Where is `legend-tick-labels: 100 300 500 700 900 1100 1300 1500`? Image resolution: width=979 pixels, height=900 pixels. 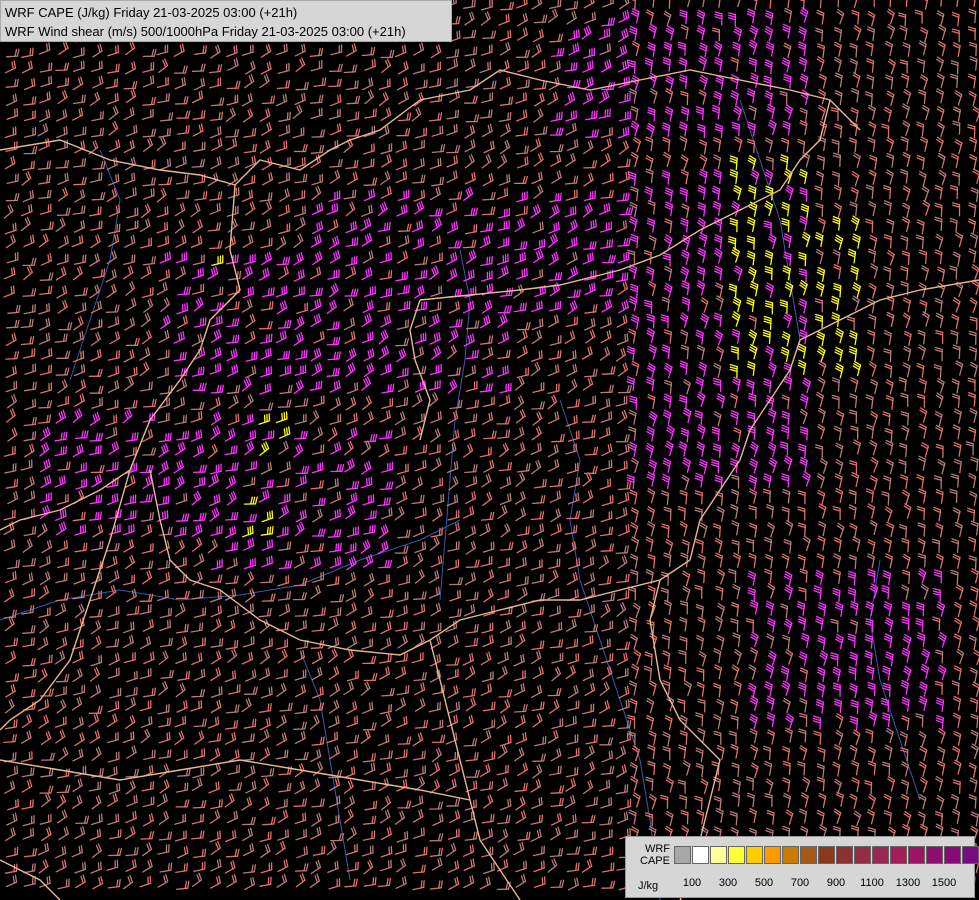 legend-tick-labels: 100 300 500 700 900 1100 1300 1500 is located at coordinates (824, 884).